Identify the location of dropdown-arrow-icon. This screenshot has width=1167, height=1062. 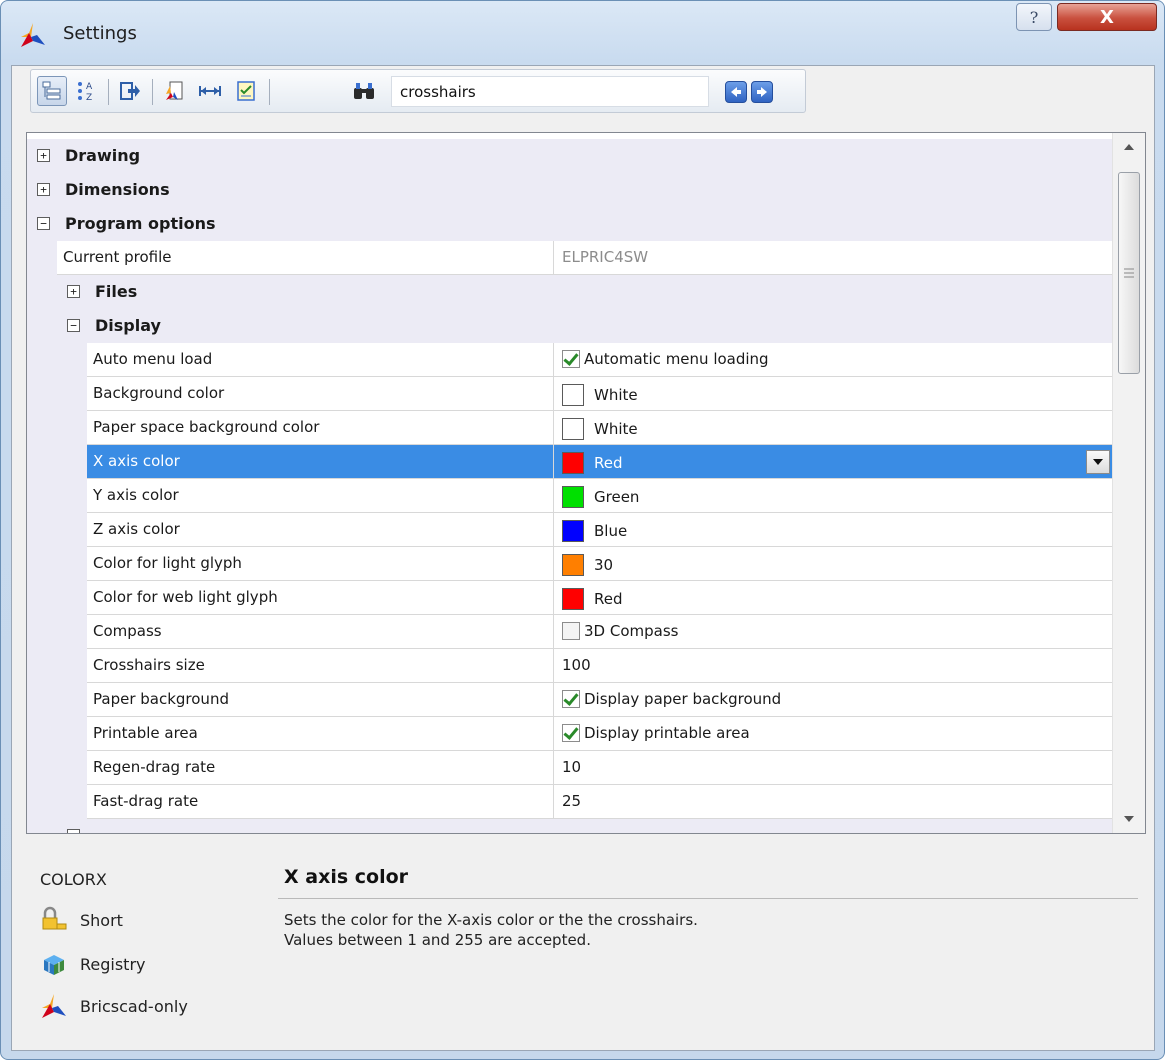
(1098, 462).